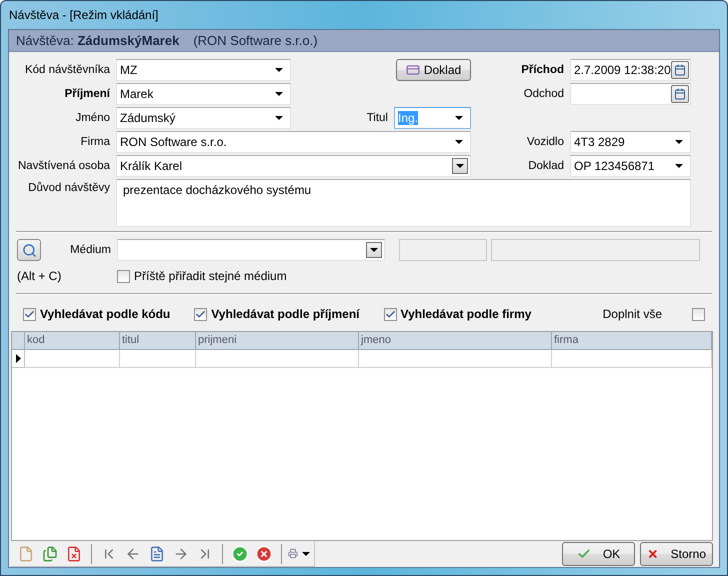 The image size is (728, 576). I want to click on shortcut-hint: (Alt + C), so click(39, 276).